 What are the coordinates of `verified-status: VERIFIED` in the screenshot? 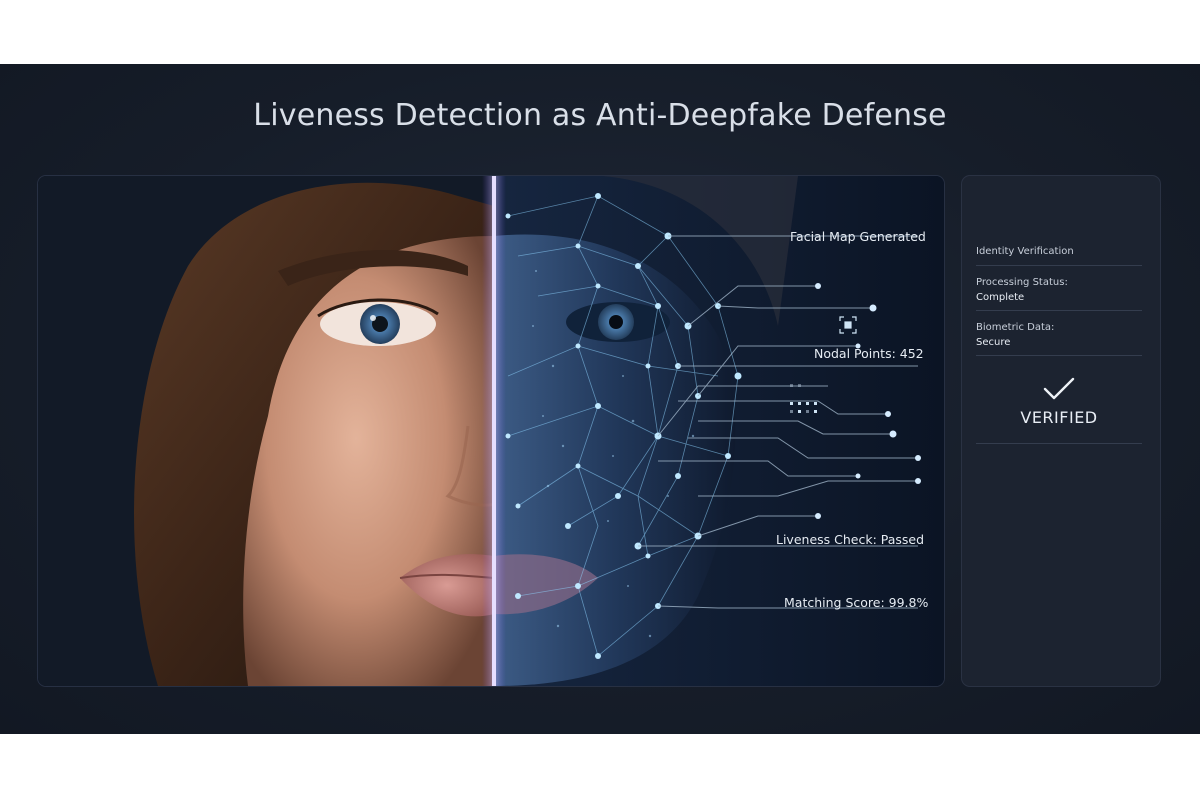 It's located at (1059, 405).